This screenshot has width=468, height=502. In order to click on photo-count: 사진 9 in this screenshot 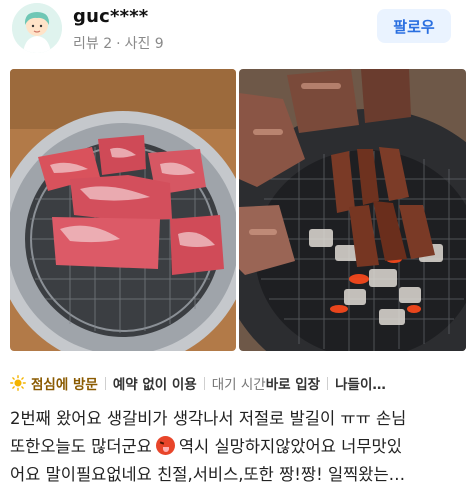, I will do `click(144, 44)`.